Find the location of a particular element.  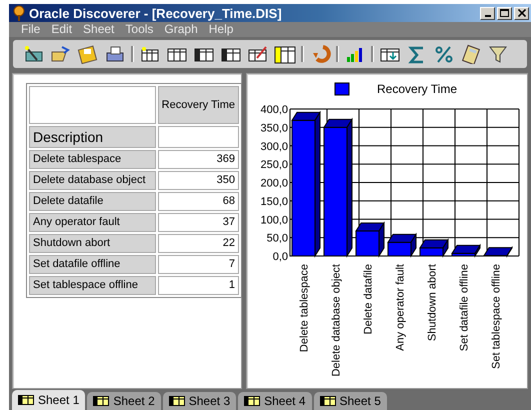

maximize-icon is located at coordinates (504, 13).